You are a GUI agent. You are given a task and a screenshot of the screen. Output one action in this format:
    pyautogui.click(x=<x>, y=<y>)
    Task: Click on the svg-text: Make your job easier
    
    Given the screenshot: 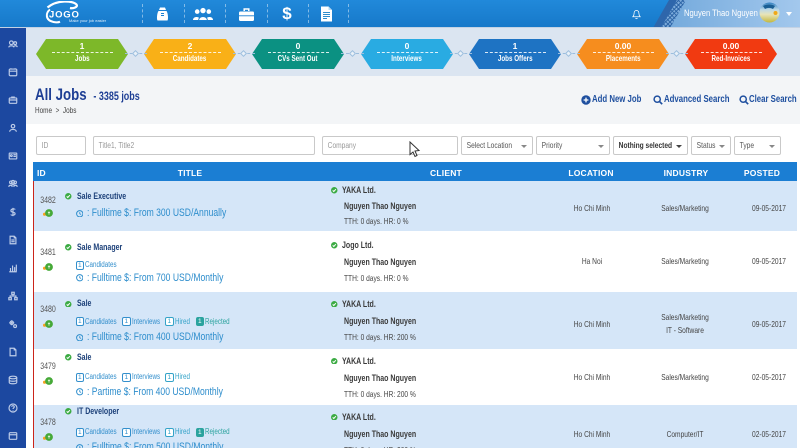 What is the action you would take?
    pyautogui.click(x=88, y=20)
    